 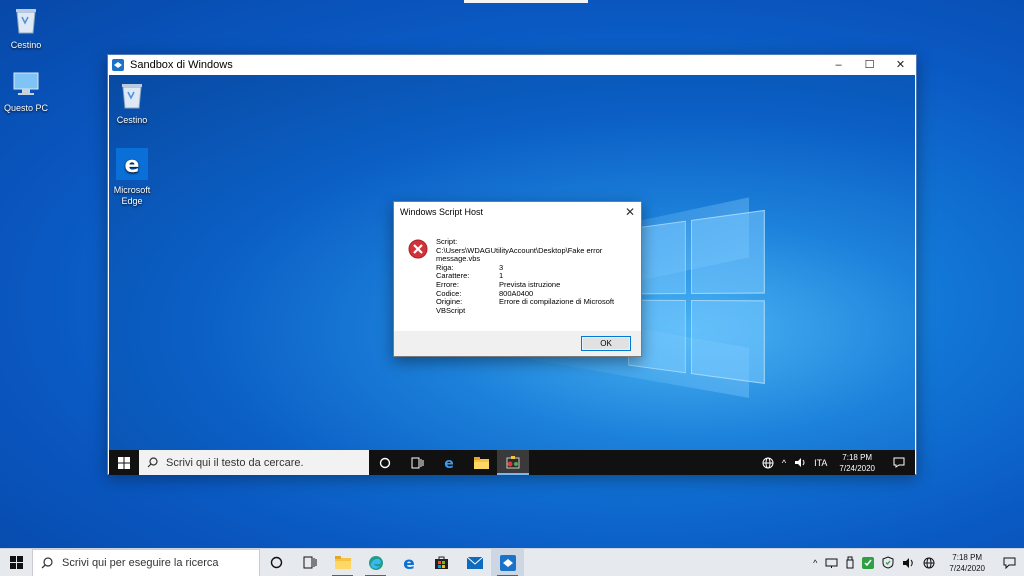 I want to click on sandbox-clock: 7:18 PM 7/24/2020, so click(x=857, y=463).